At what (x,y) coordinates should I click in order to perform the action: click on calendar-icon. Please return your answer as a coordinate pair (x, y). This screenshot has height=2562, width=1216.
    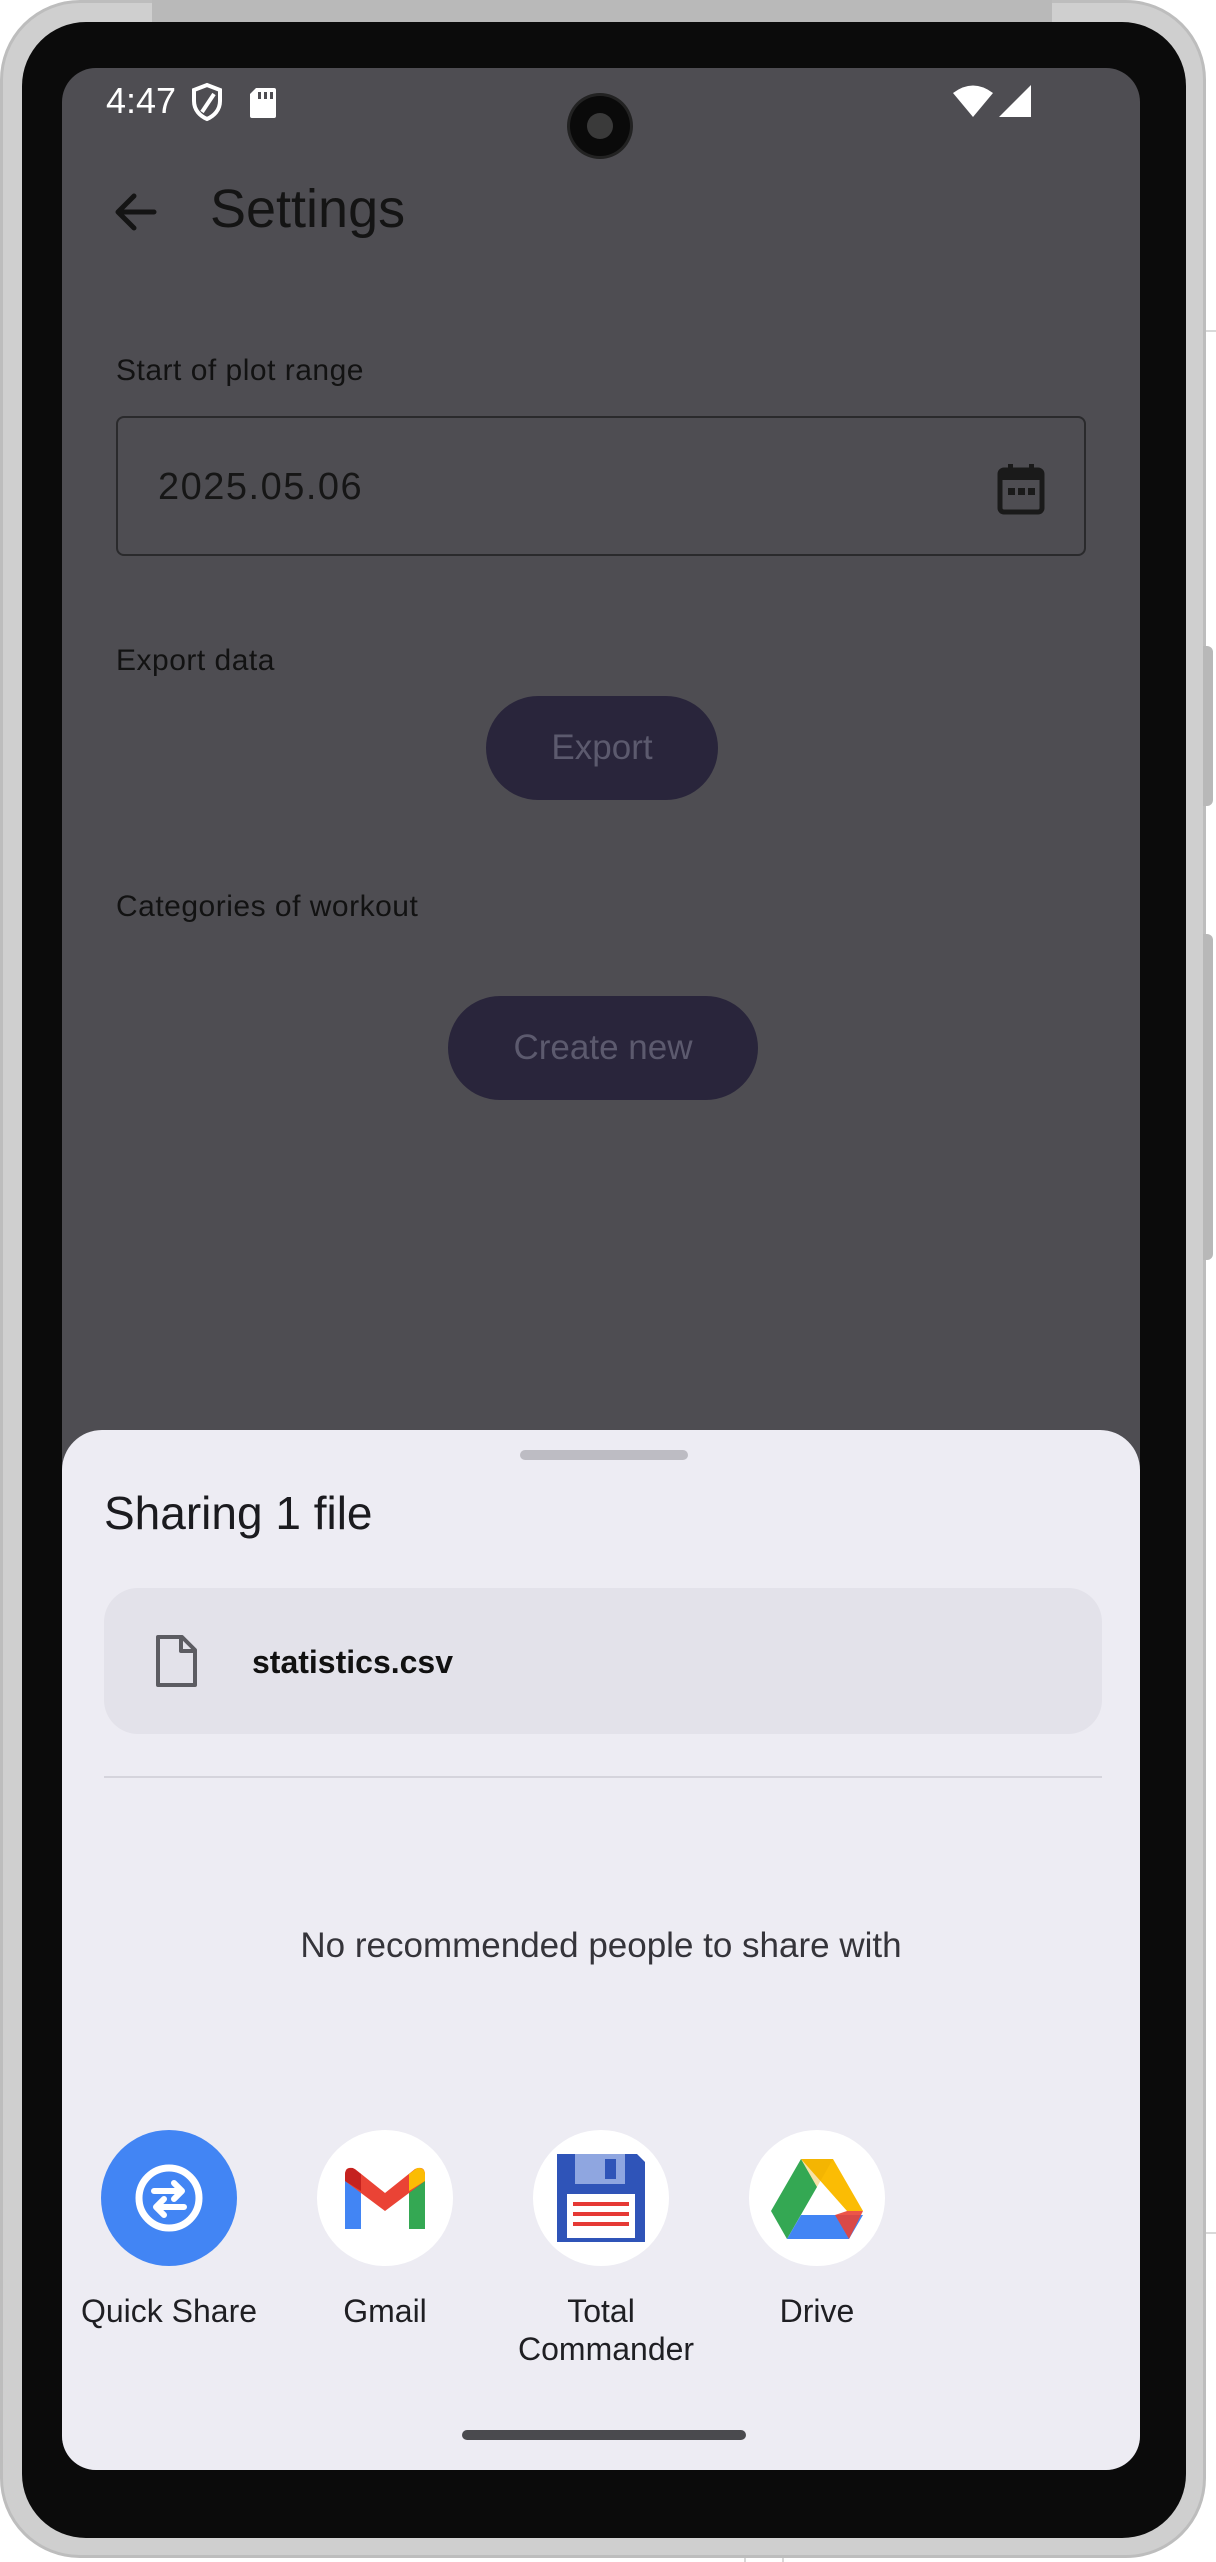
    Looking at the image, I should click on (1021, 489).